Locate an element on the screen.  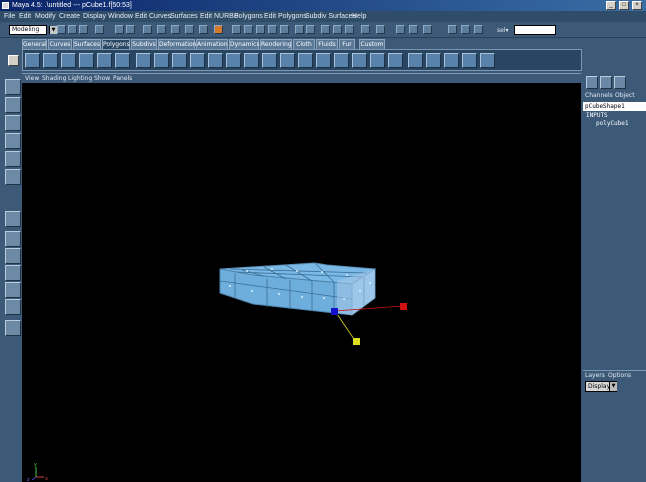
select-object-icon is located at coordinates (119, 29).